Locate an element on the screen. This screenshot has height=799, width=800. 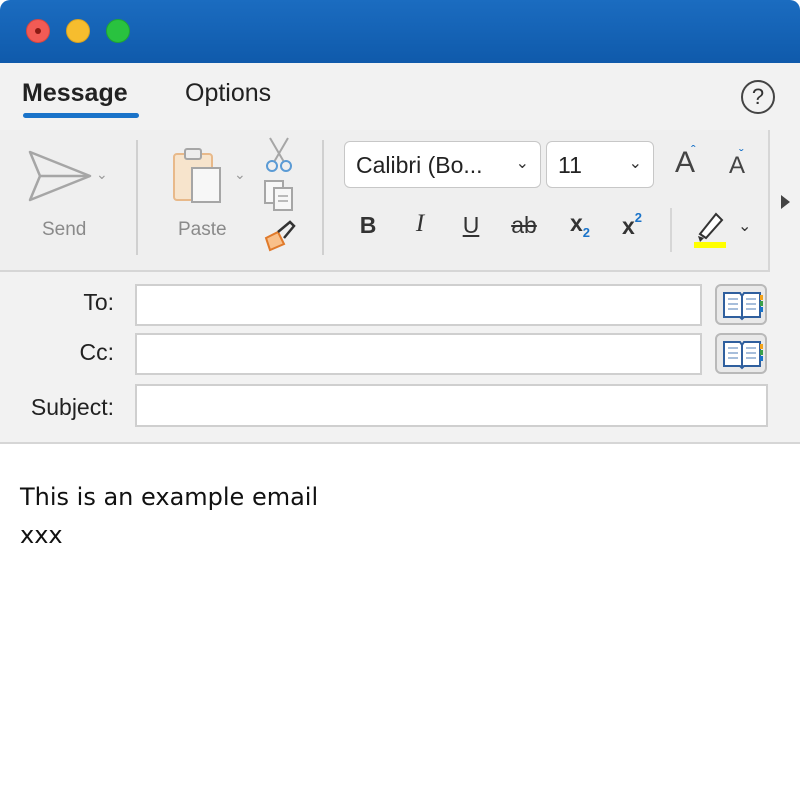
tab-message: Message is located at coordinates (75, 93).